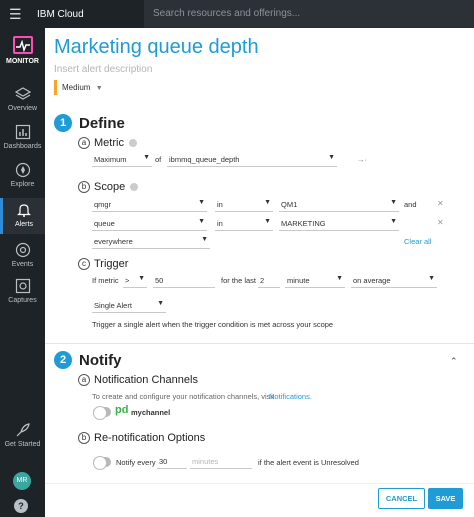  What do you see at coordinates (102, 413) in the screenshot?
I see `channel-toggle` at bounding box center [102, 413].